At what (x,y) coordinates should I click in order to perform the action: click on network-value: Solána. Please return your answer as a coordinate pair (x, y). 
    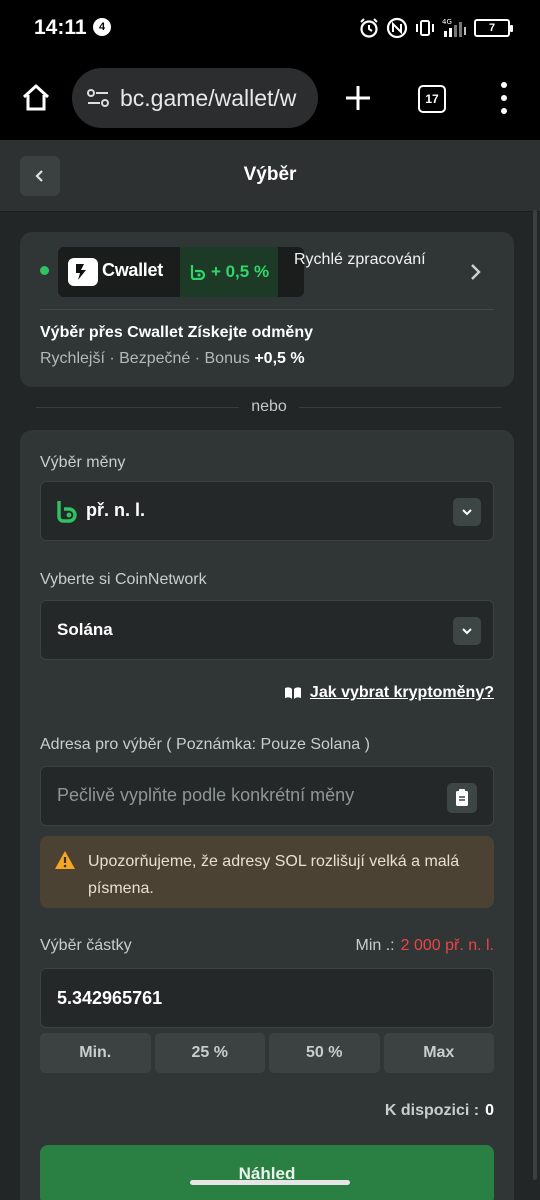
    Looking at the image, I should click on (85, 629).